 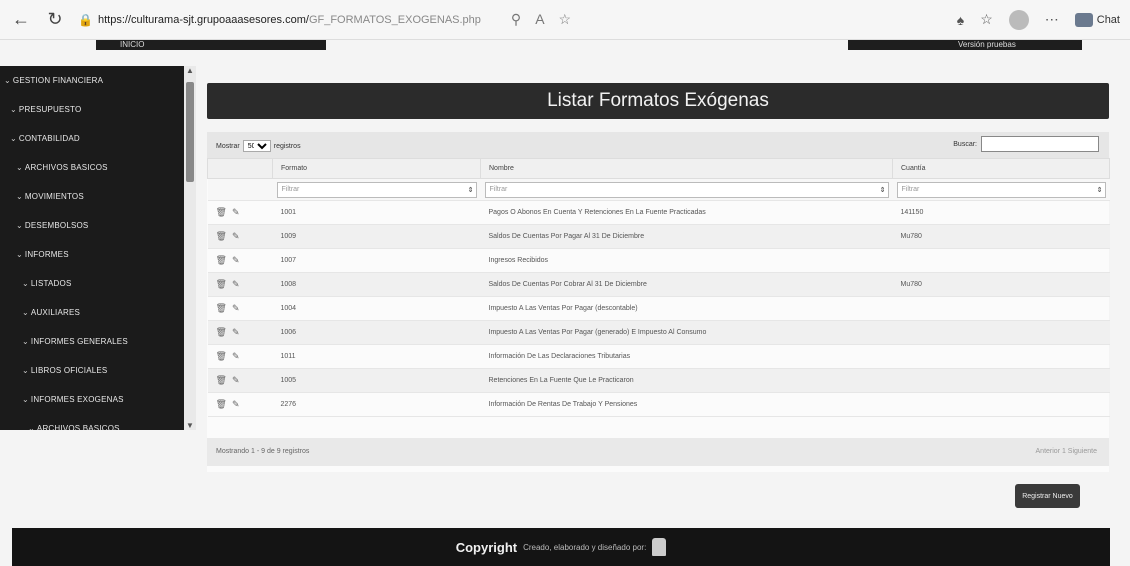 What do you see at coordinates (92, 225) in the screenshot?
I see `sidebar-item: ⌄ DESEMBOLSOS` at bounding box center [92, 225].